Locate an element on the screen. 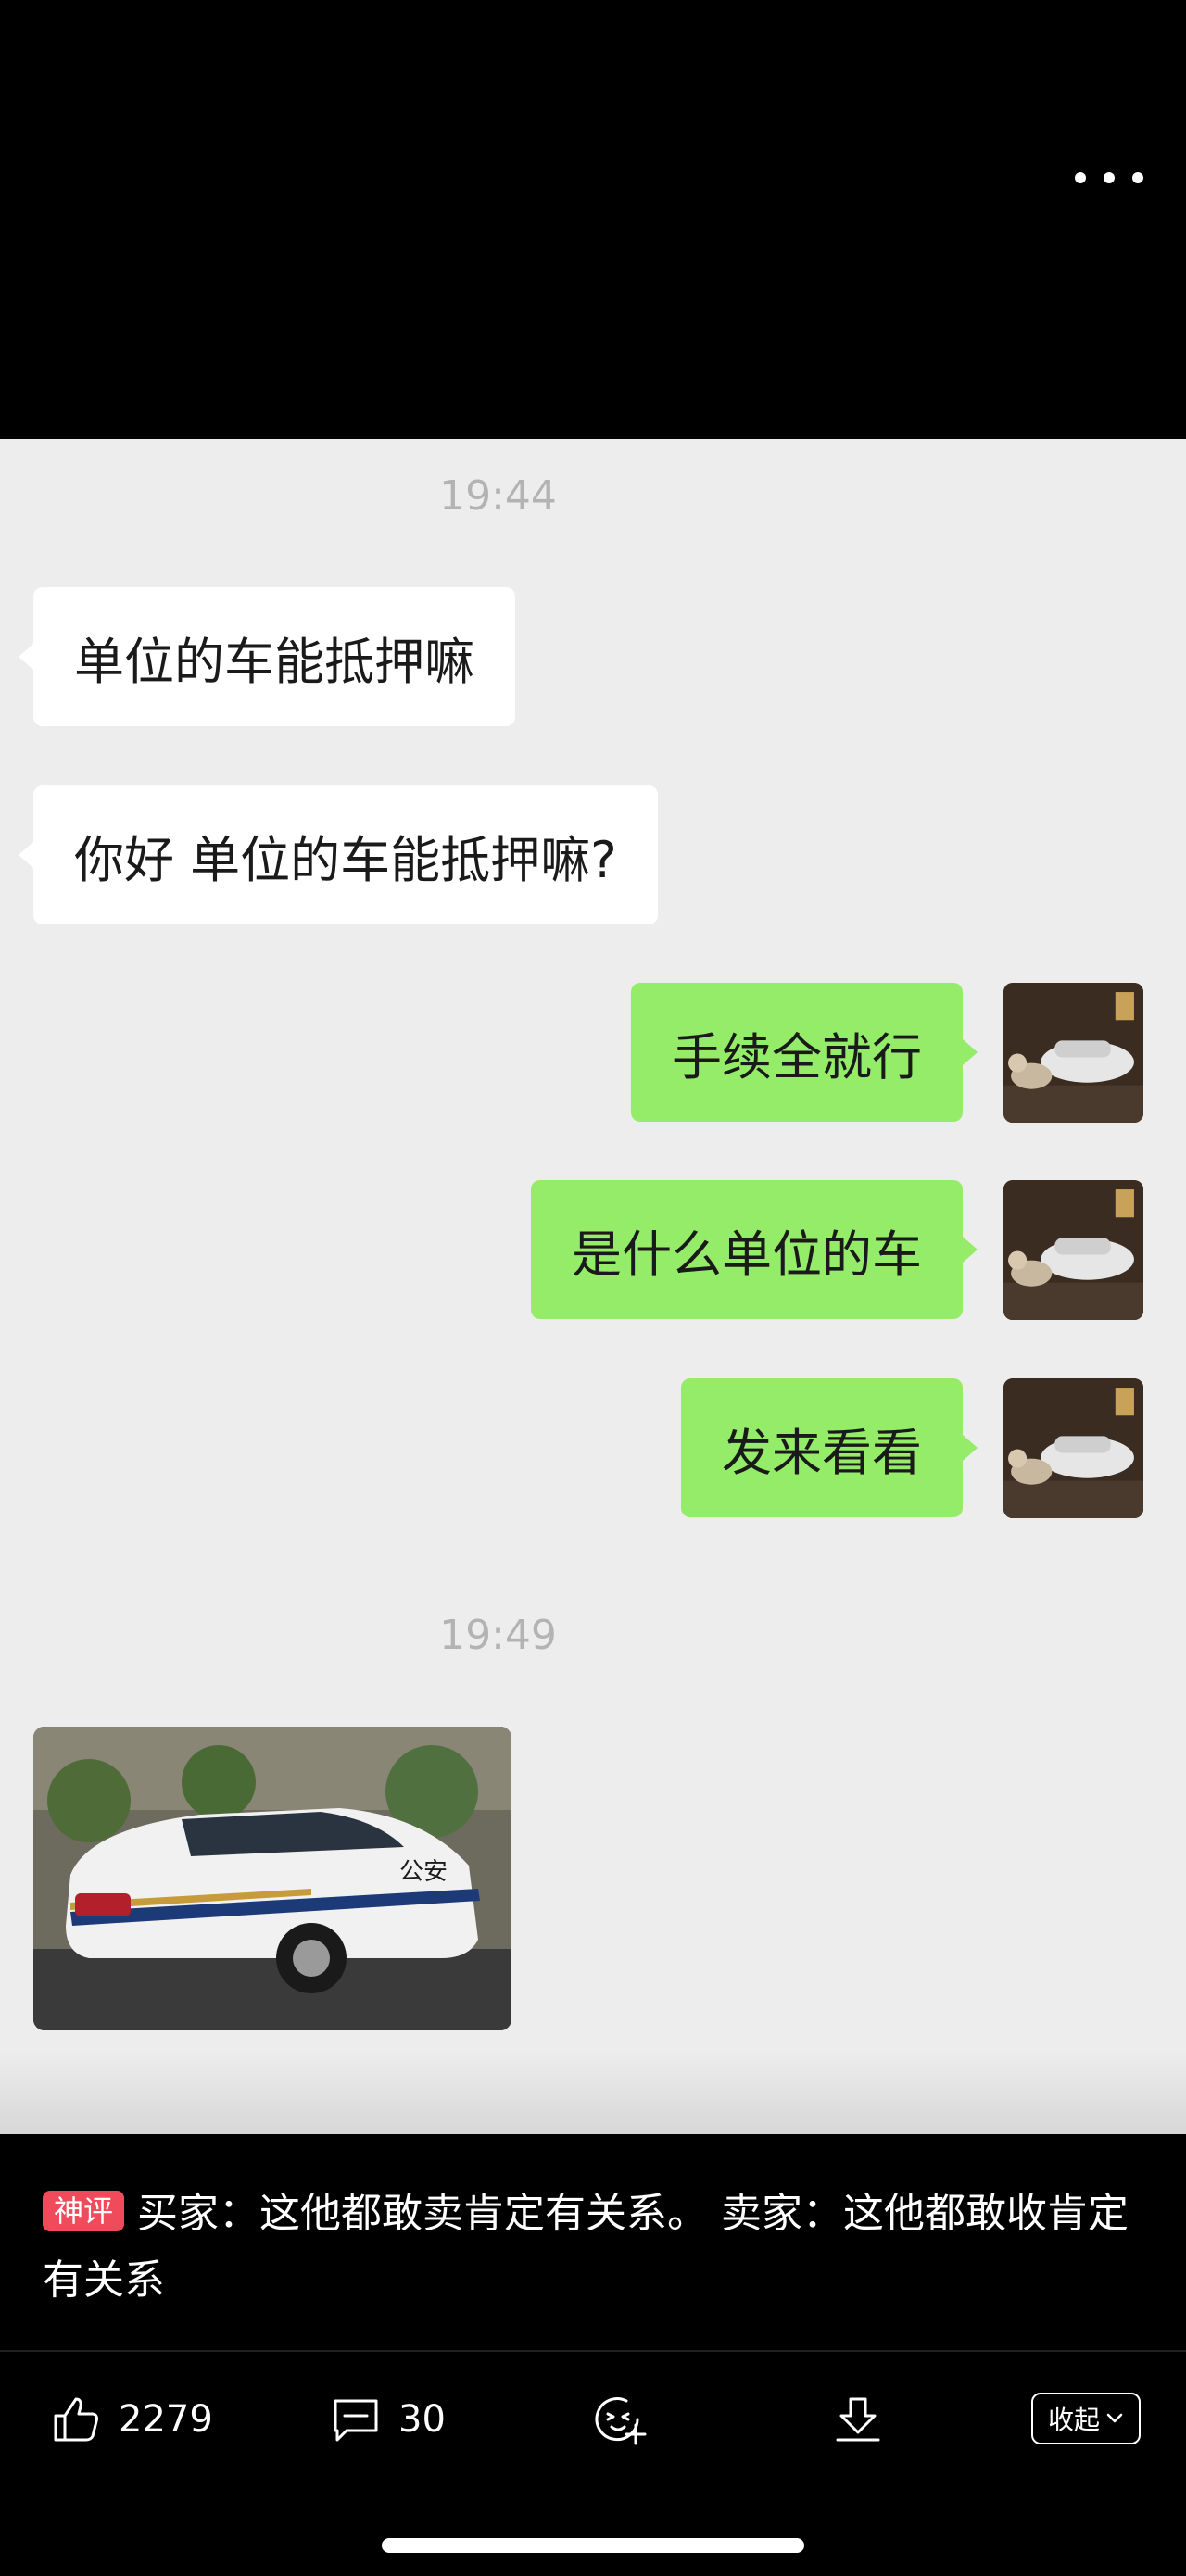  thumbs-up-icon is located at coordinates (76, 2419).